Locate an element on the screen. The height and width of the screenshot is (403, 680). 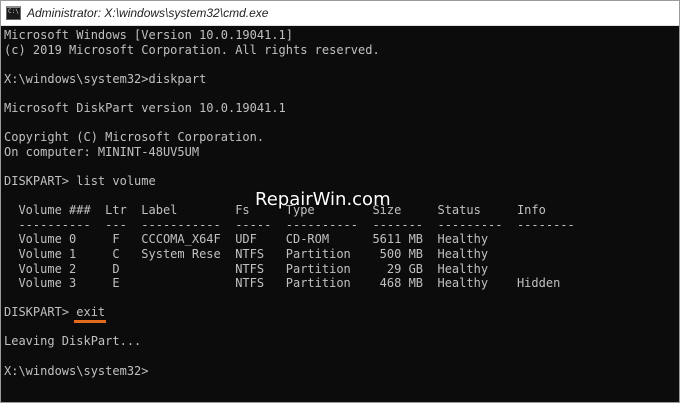
console-line: DISKPART> list volume is located at coordinates (80, 180).